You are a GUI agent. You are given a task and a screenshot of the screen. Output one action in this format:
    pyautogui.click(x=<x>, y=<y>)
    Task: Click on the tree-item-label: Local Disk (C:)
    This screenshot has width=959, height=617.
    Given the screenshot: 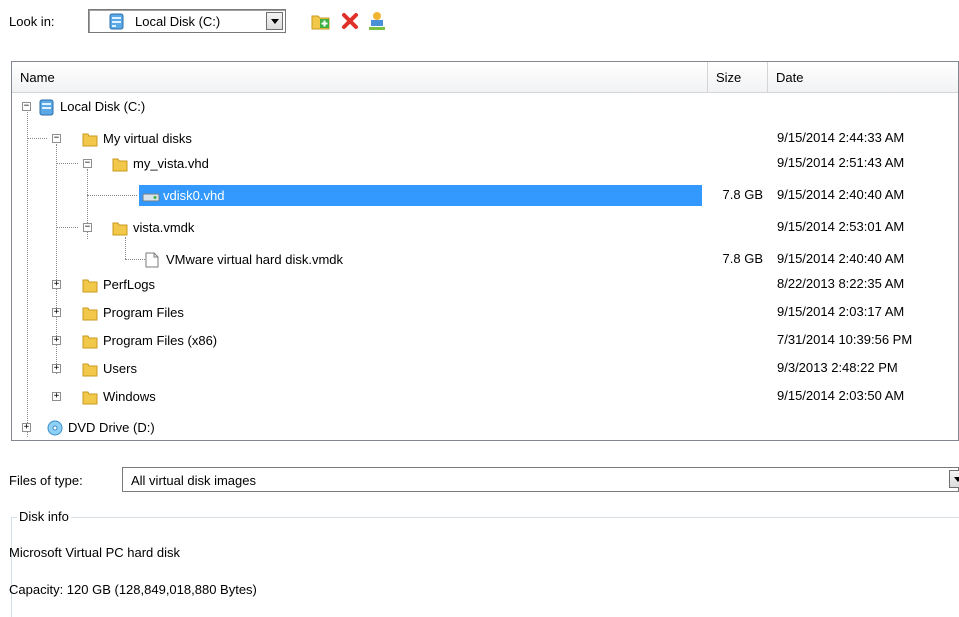 What is the action you would take?
    pyautogui.click(x=103, y=106)
    